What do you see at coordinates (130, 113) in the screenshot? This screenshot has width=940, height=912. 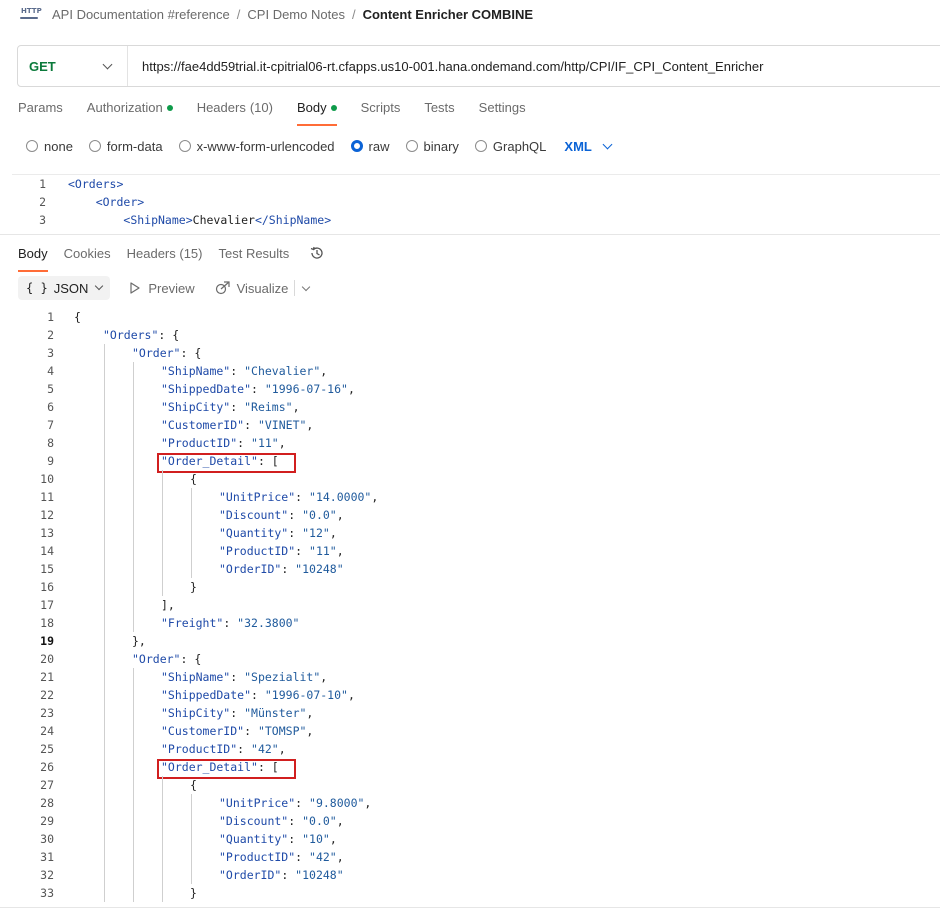 I see `tab-authorization: Authorization` at bounding box center [130, 113].